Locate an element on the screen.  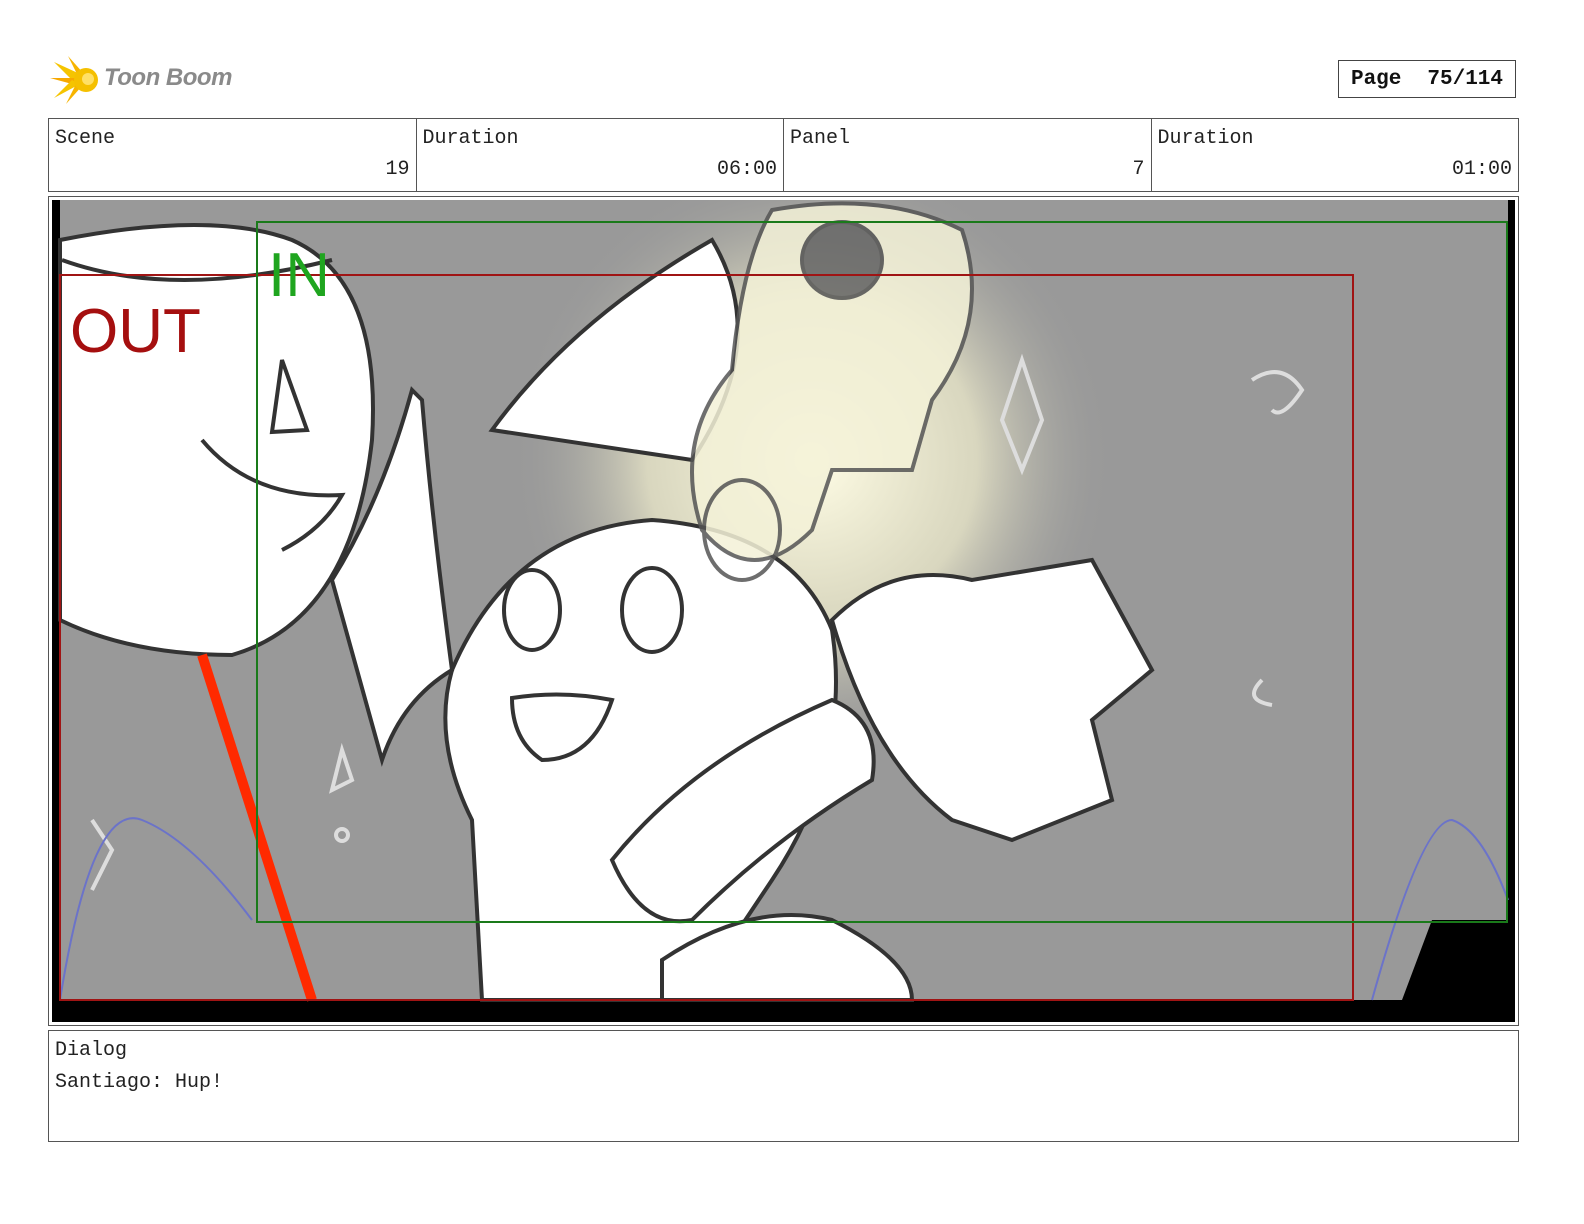
dialog-text: Santiago: Hup! is located at coordinates (139, 1082).